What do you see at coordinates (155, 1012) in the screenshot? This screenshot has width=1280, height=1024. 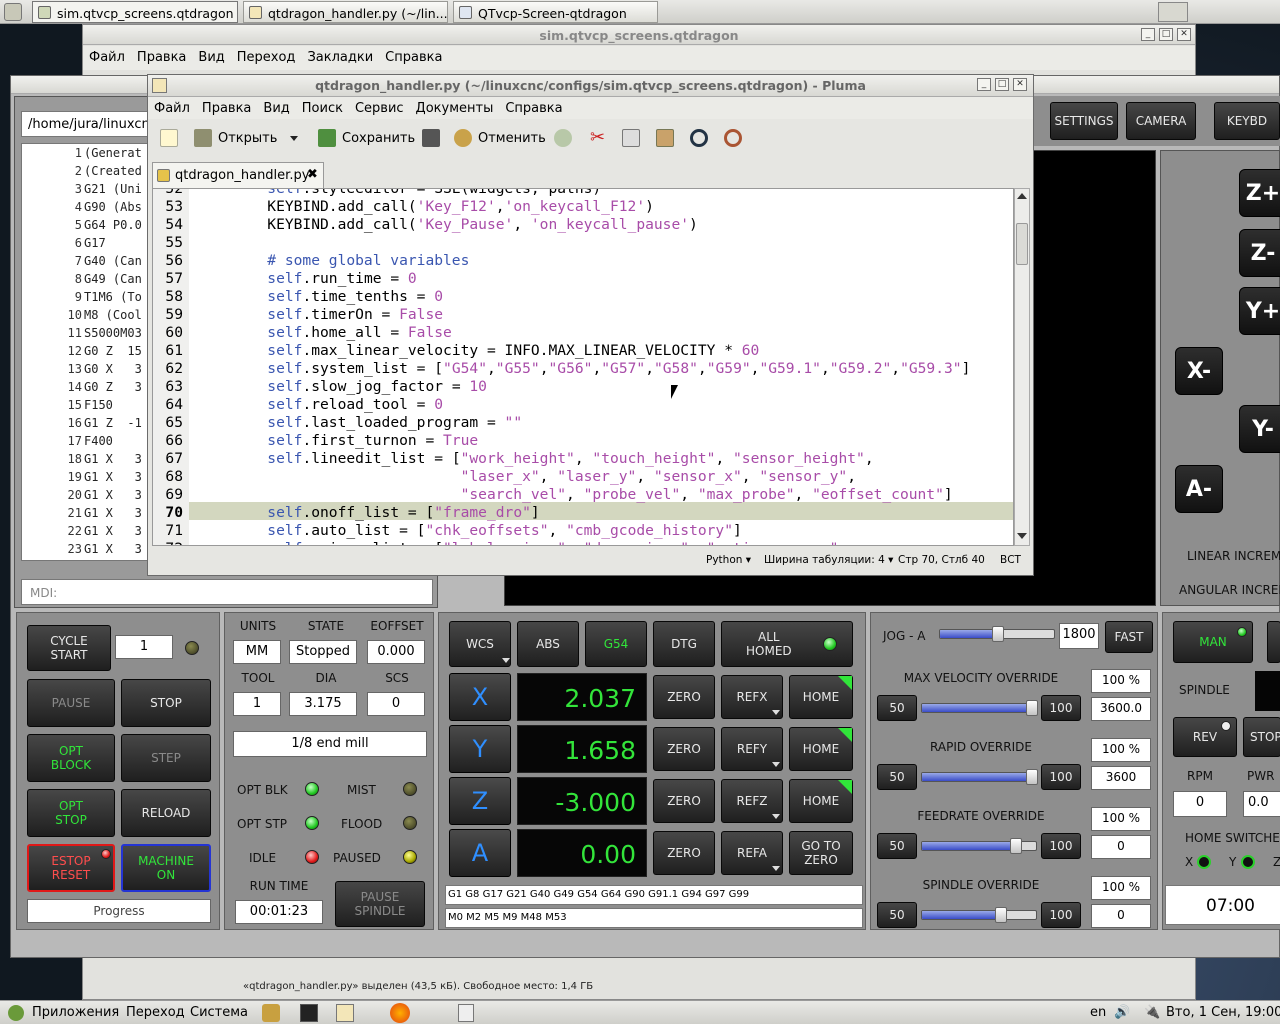 I see `places-menu: Переход` at bounding box center [155, 1012].